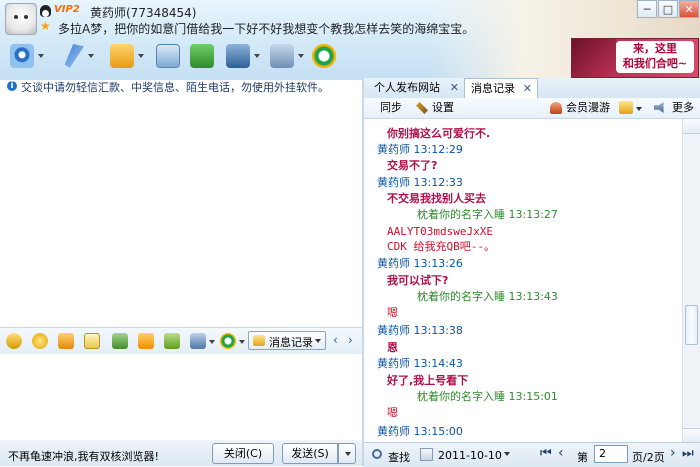  What do you see at coordinates (689, 9) in the screenshot?
I see `close-window-button: ✕` at bounding box center [689, 9].